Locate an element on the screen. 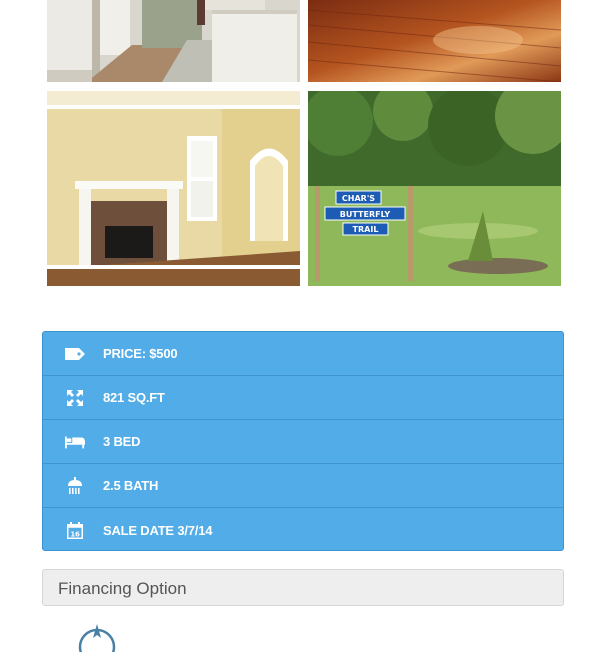 The image size is (608, 657). bath-row: 2.5 BATH is located at coordinates (303, 486).